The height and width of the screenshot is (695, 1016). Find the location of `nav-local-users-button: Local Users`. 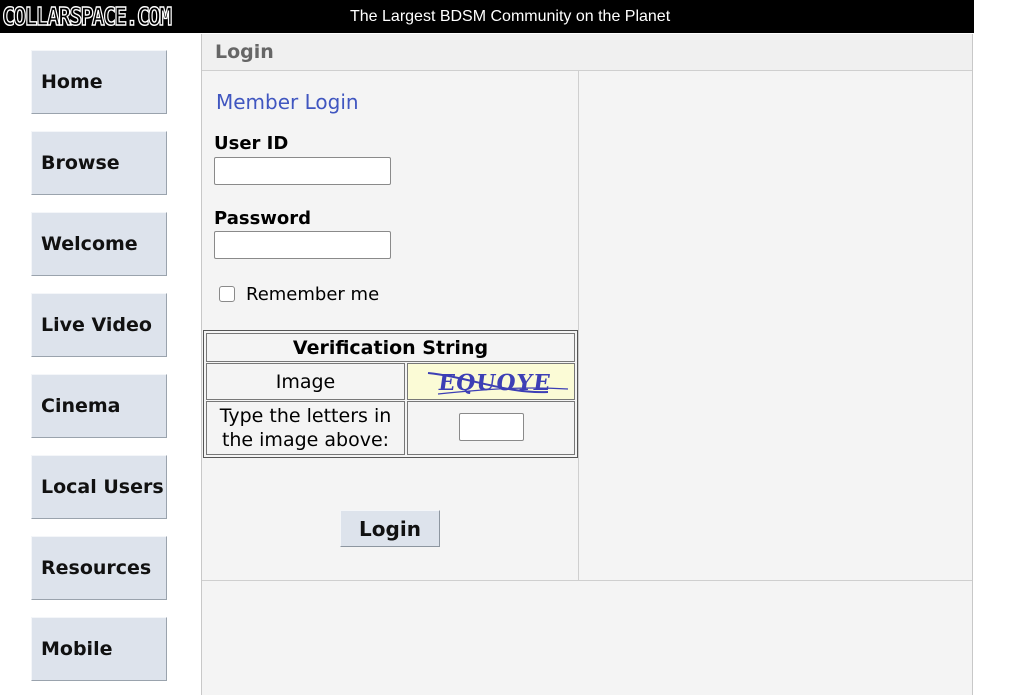

nav-local-users-button: Local Users is located at coordinates (99, 487).